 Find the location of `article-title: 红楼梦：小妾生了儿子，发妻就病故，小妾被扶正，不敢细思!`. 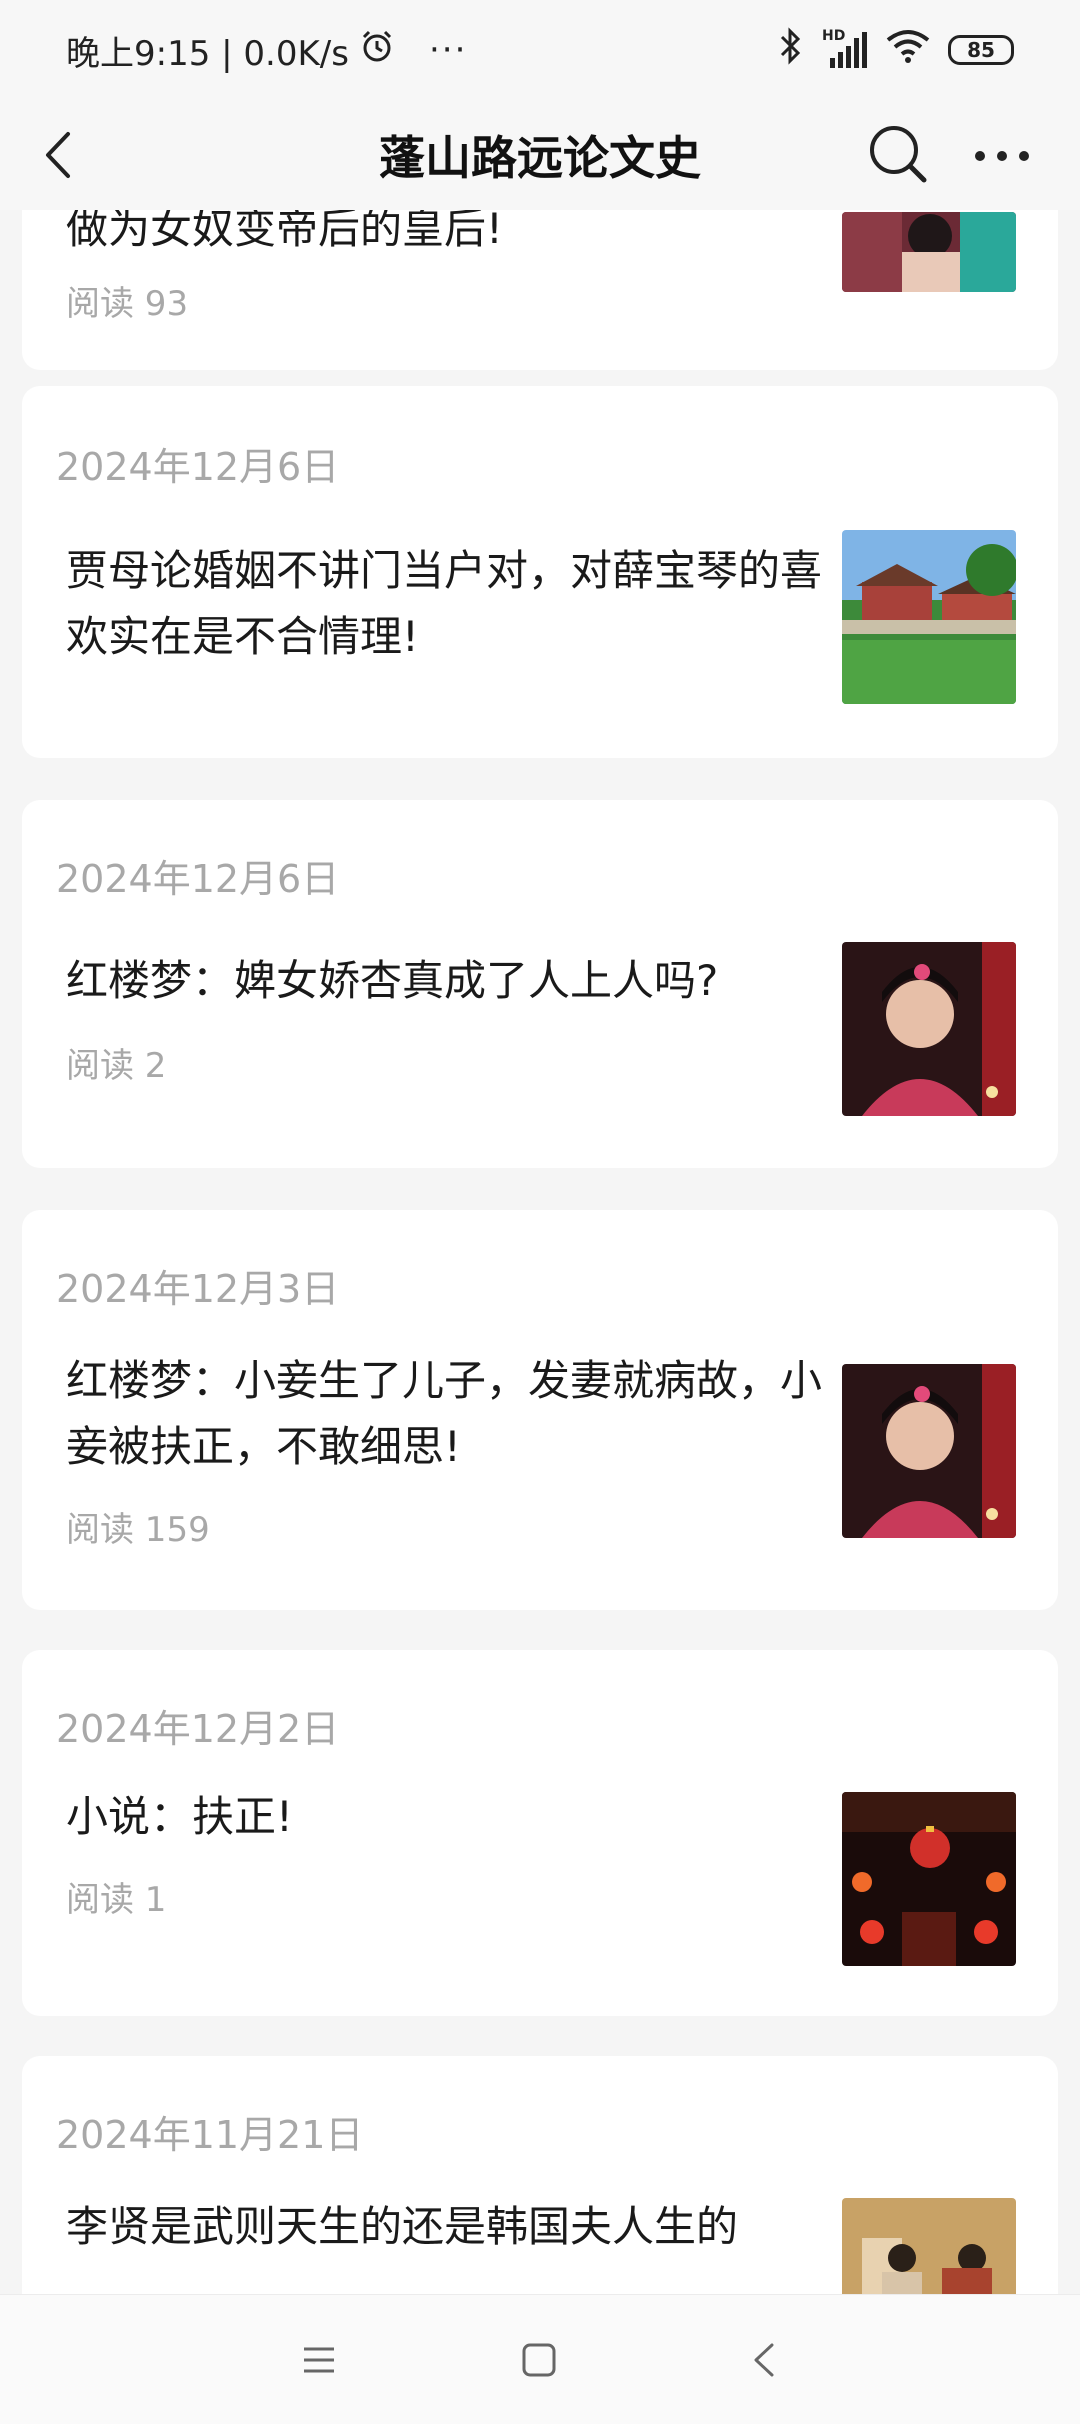

article-title: 红楼梦：小妾生了儿子，发妻就病故，小妾被扶正，不敢细思! is located at coordinates (444, 1413).